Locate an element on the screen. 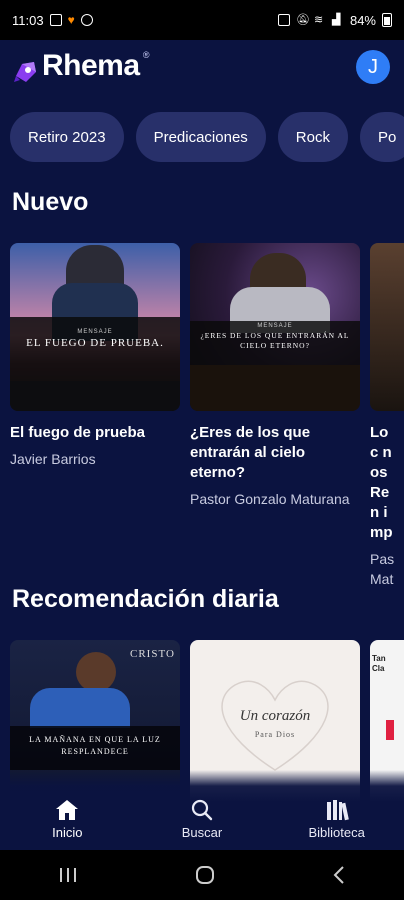 This screenshot has width=404, height=900. person-body-shape is located at coordinates (80, 708).